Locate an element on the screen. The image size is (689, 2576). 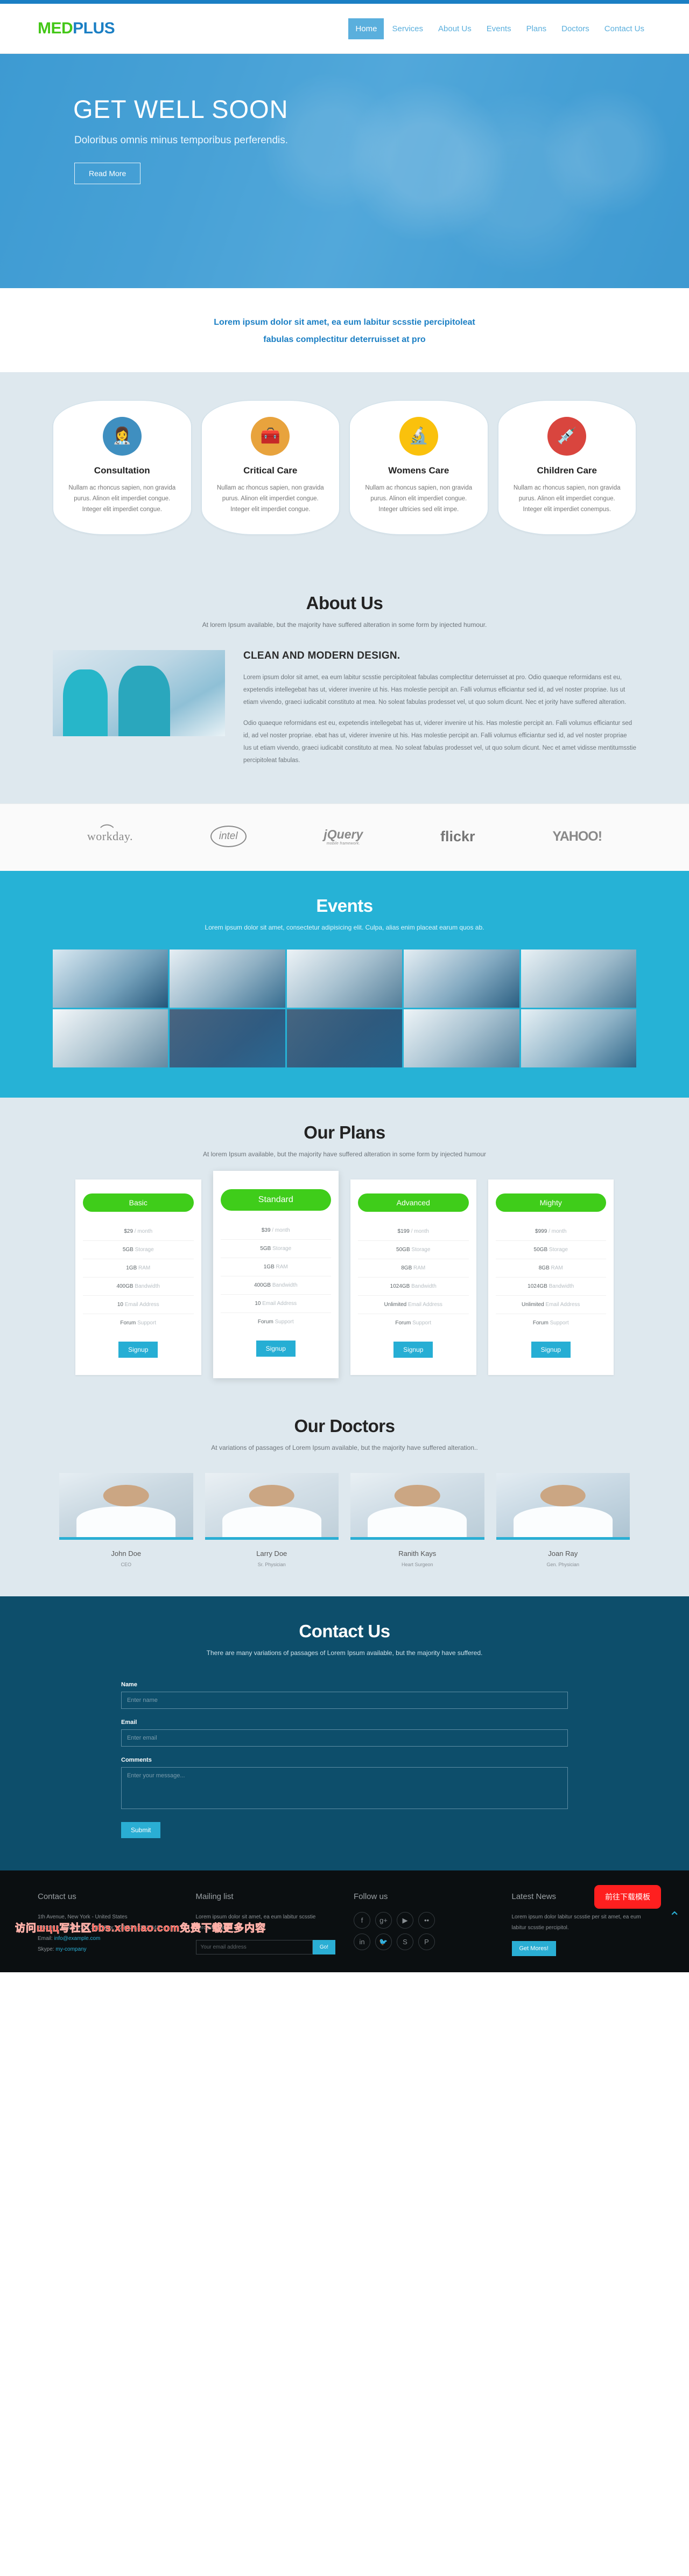
plan-bandwidth-row: 400GB Bandwidth is located at coordinates (138, 1286).